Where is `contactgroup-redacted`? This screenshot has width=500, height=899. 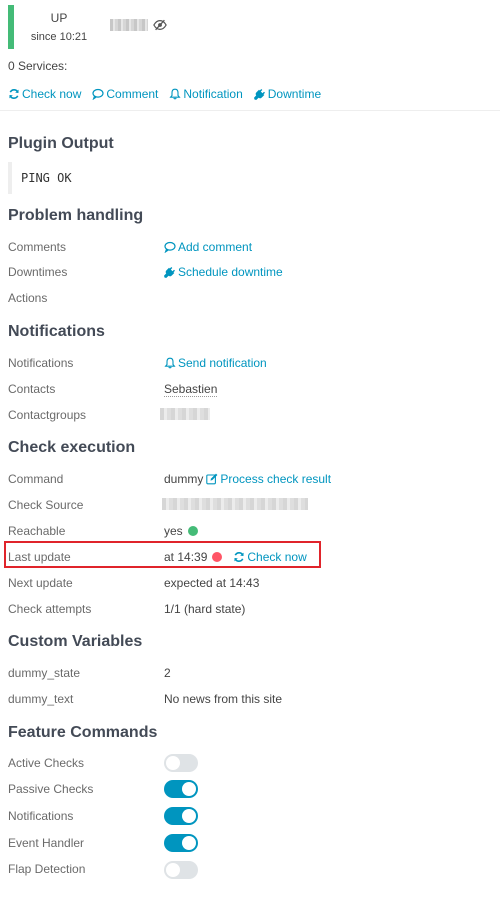
contactgroup-redacted is located at coordinates (185, 414).